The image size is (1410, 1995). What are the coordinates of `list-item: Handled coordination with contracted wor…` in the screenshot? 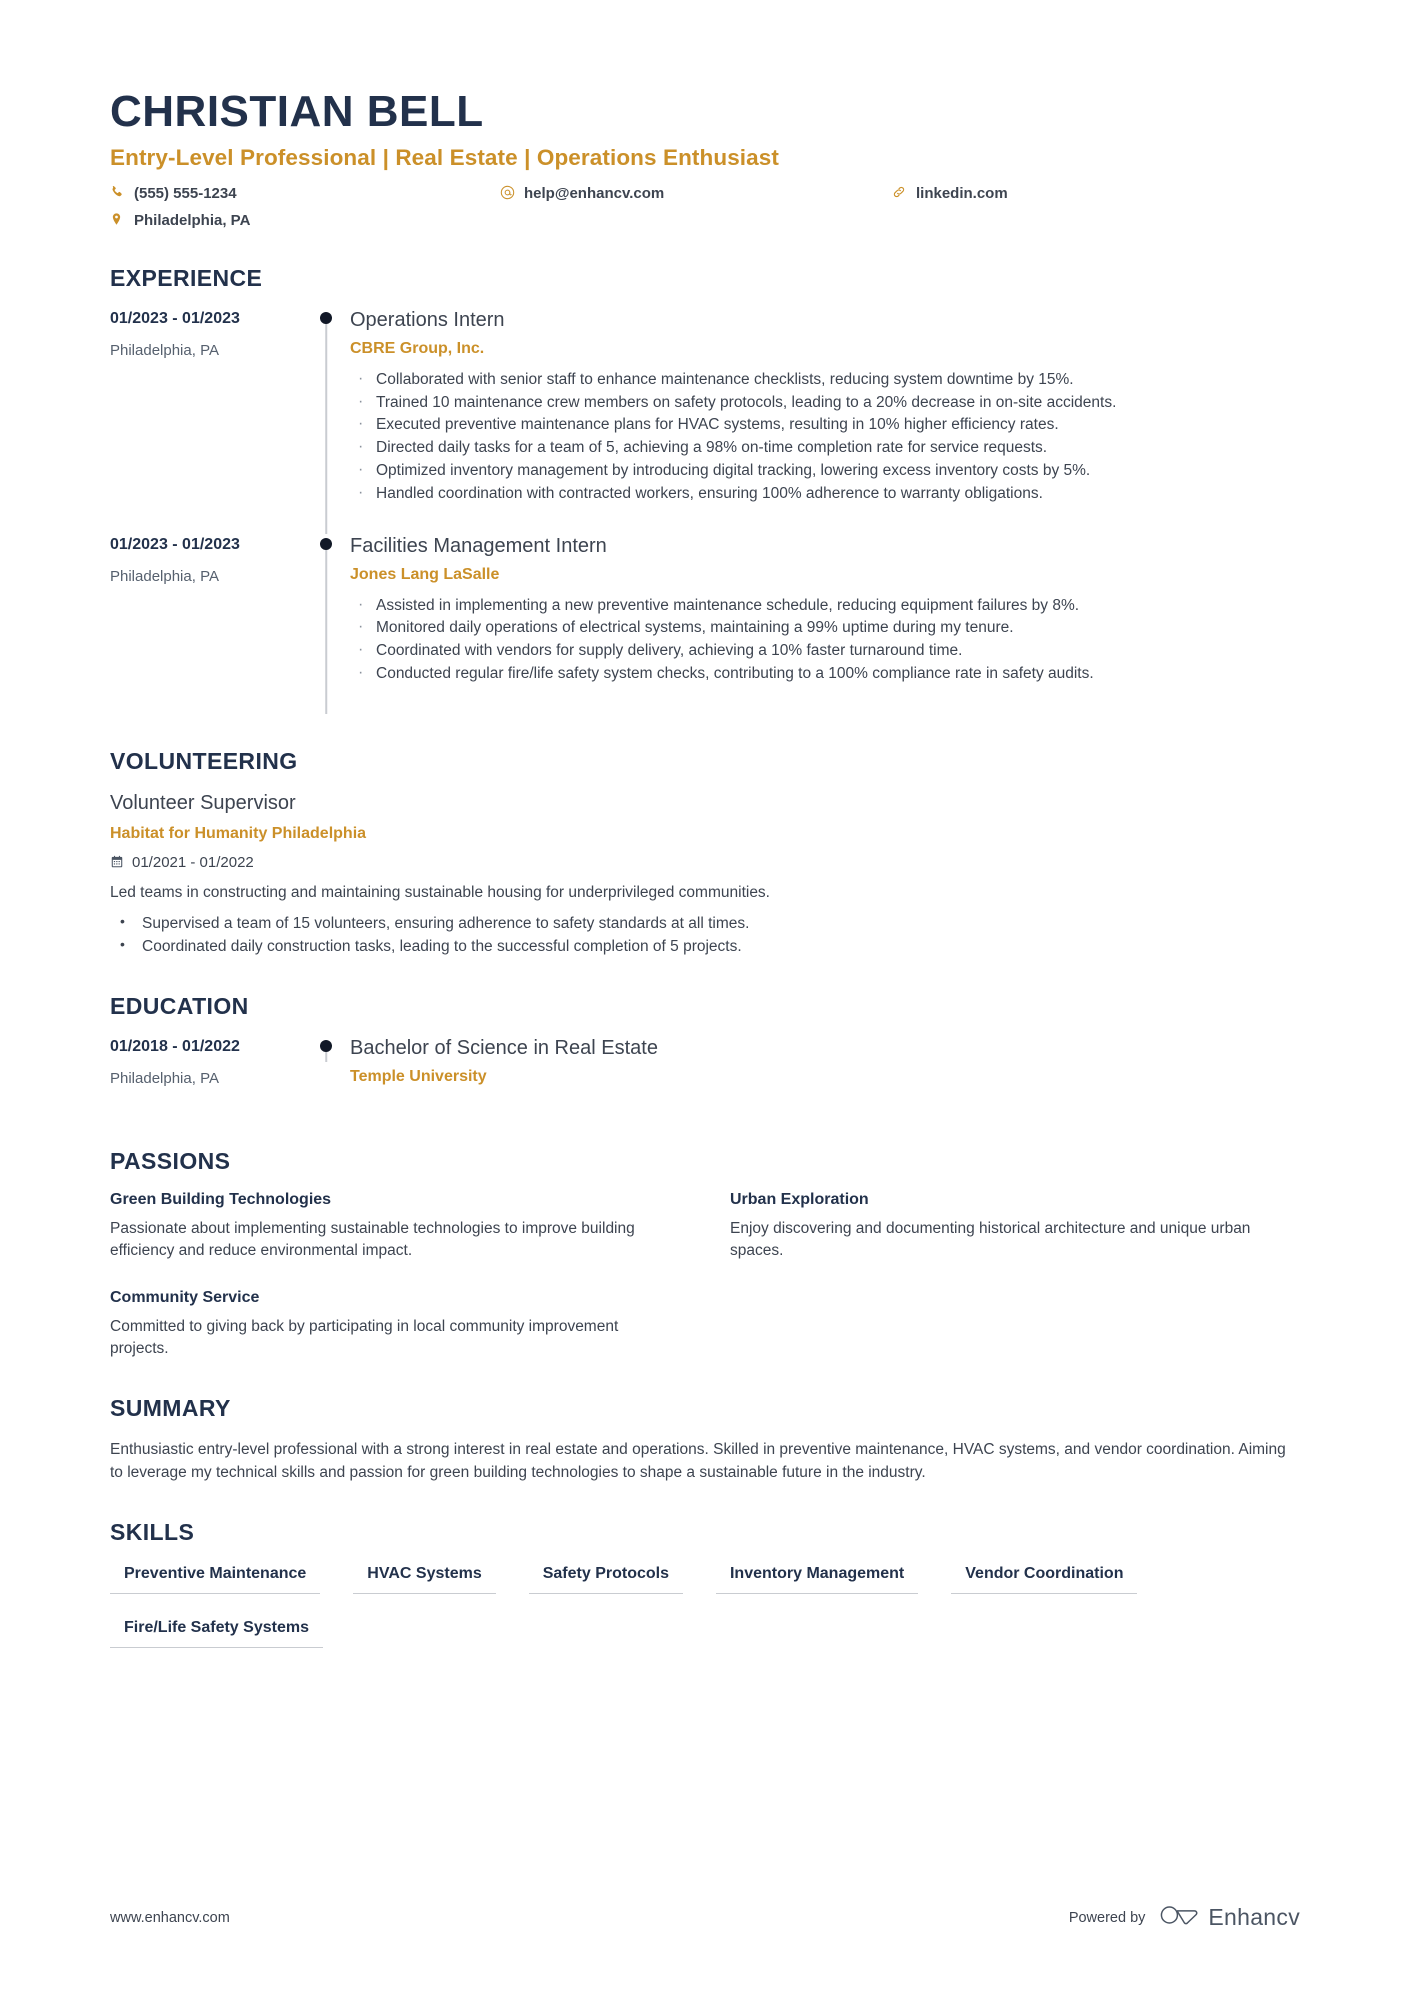 It's located at (825, 493).